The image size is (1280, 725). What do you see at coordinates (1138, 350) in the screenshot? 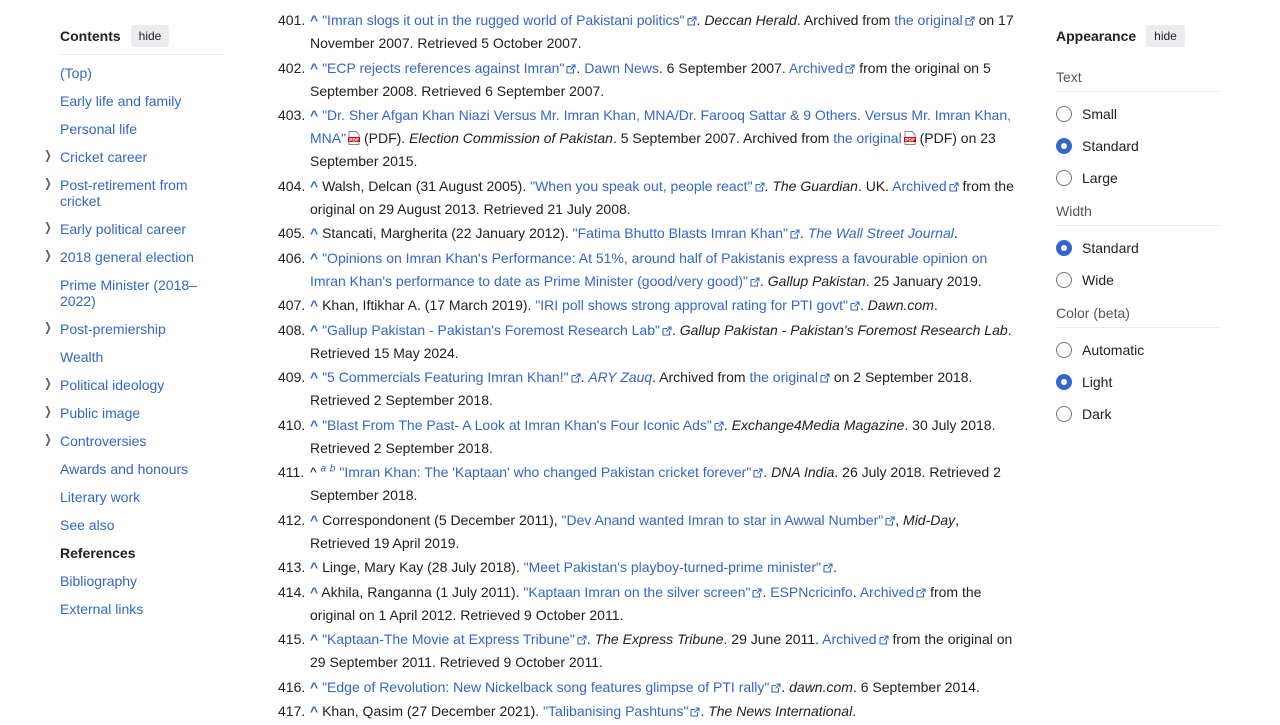
I see `radio-option-color-beta-automatic: Automatic` at bounding box center [1138, 350].